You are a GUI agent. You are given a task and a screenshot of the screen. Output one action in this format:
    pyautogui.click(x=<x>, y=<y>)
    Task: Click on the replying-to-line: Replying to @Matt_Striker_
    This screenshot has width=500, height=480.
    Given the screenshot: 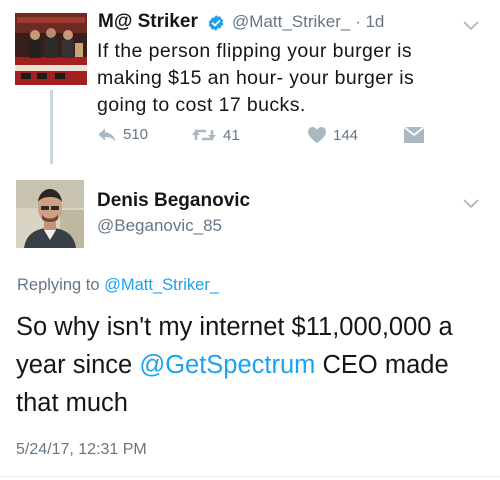 What is the action you would take?
    pyautogui.click(x=118, y=285)
    